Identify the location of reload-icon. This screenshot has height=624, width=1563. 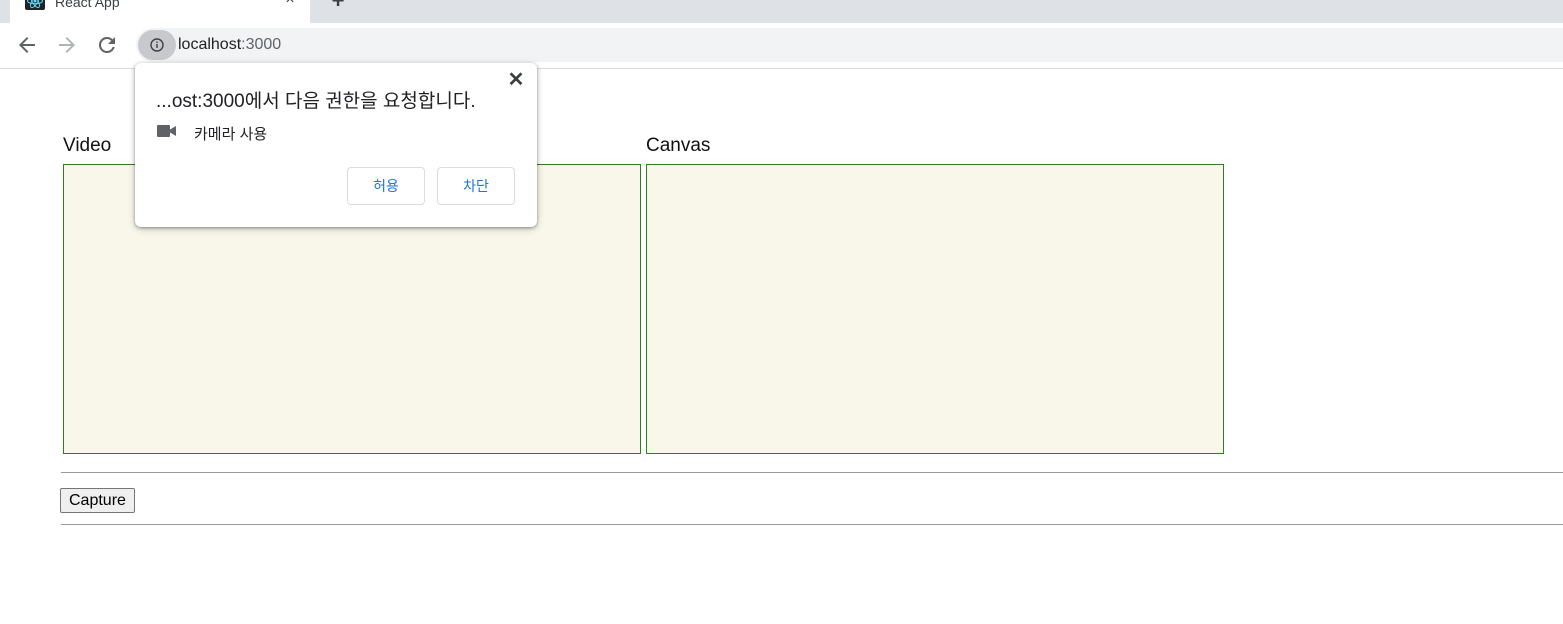
(107, 45).